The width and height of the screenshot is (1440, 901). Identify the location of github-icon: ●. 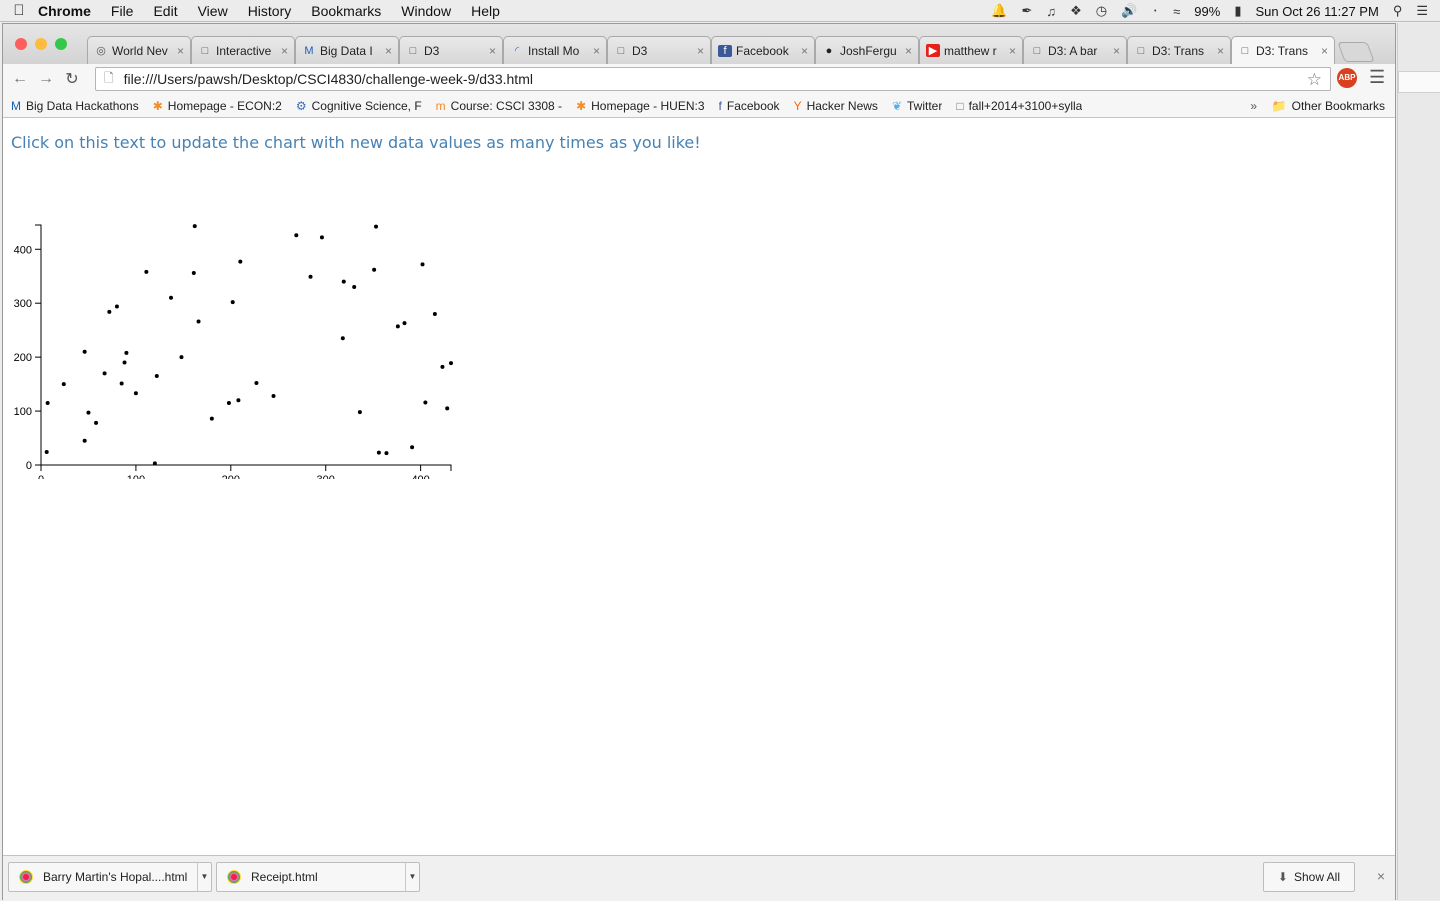
(829, 50).